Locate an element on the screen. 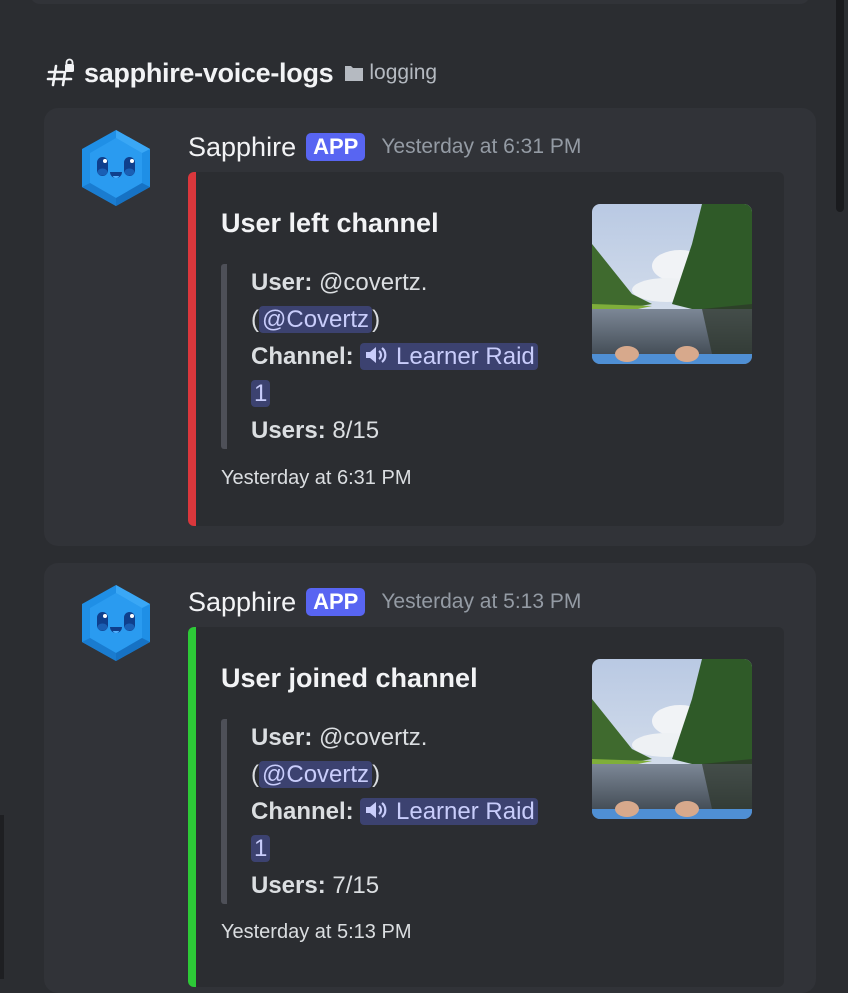  users-count: 7/15 is located at coordinates (356, 885).